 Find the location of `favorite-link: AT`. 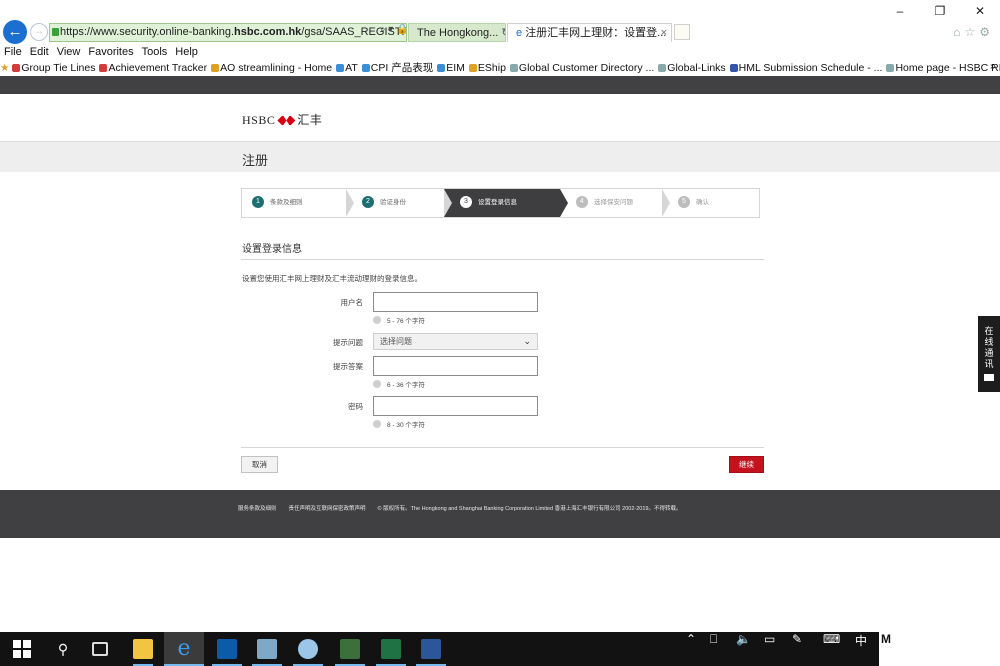

favorite-link: AT is located at coordinates (347, 68).